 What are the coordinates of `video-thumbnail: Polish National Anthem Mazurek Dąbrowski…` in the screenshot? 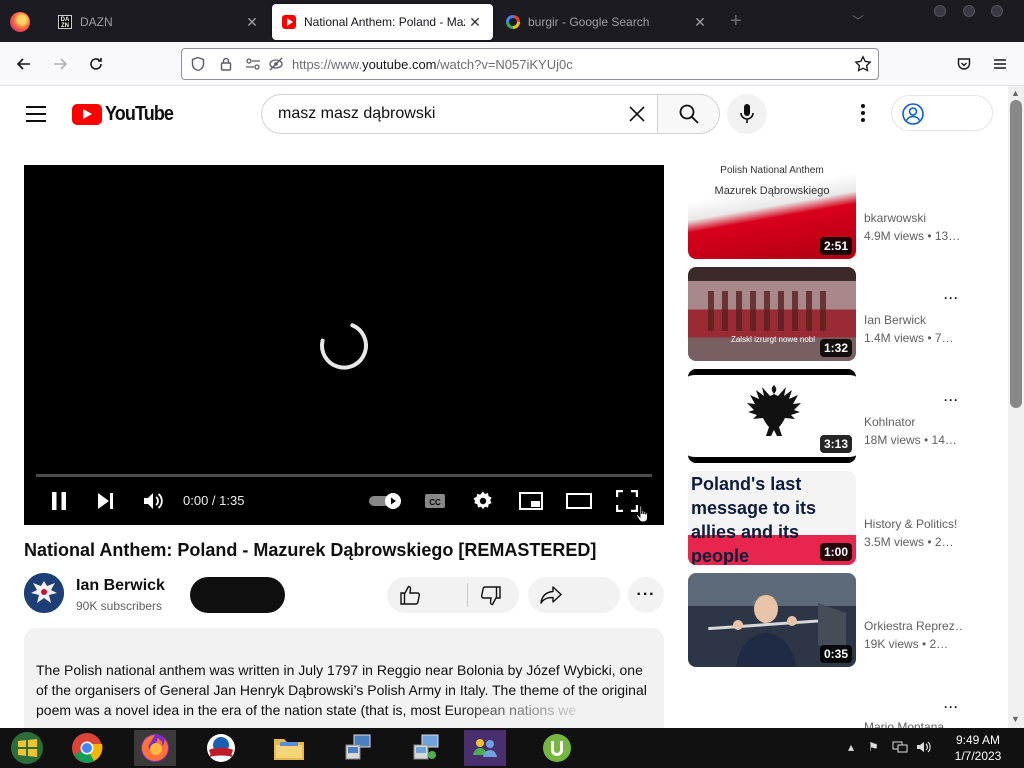 It's located at (772, 212).